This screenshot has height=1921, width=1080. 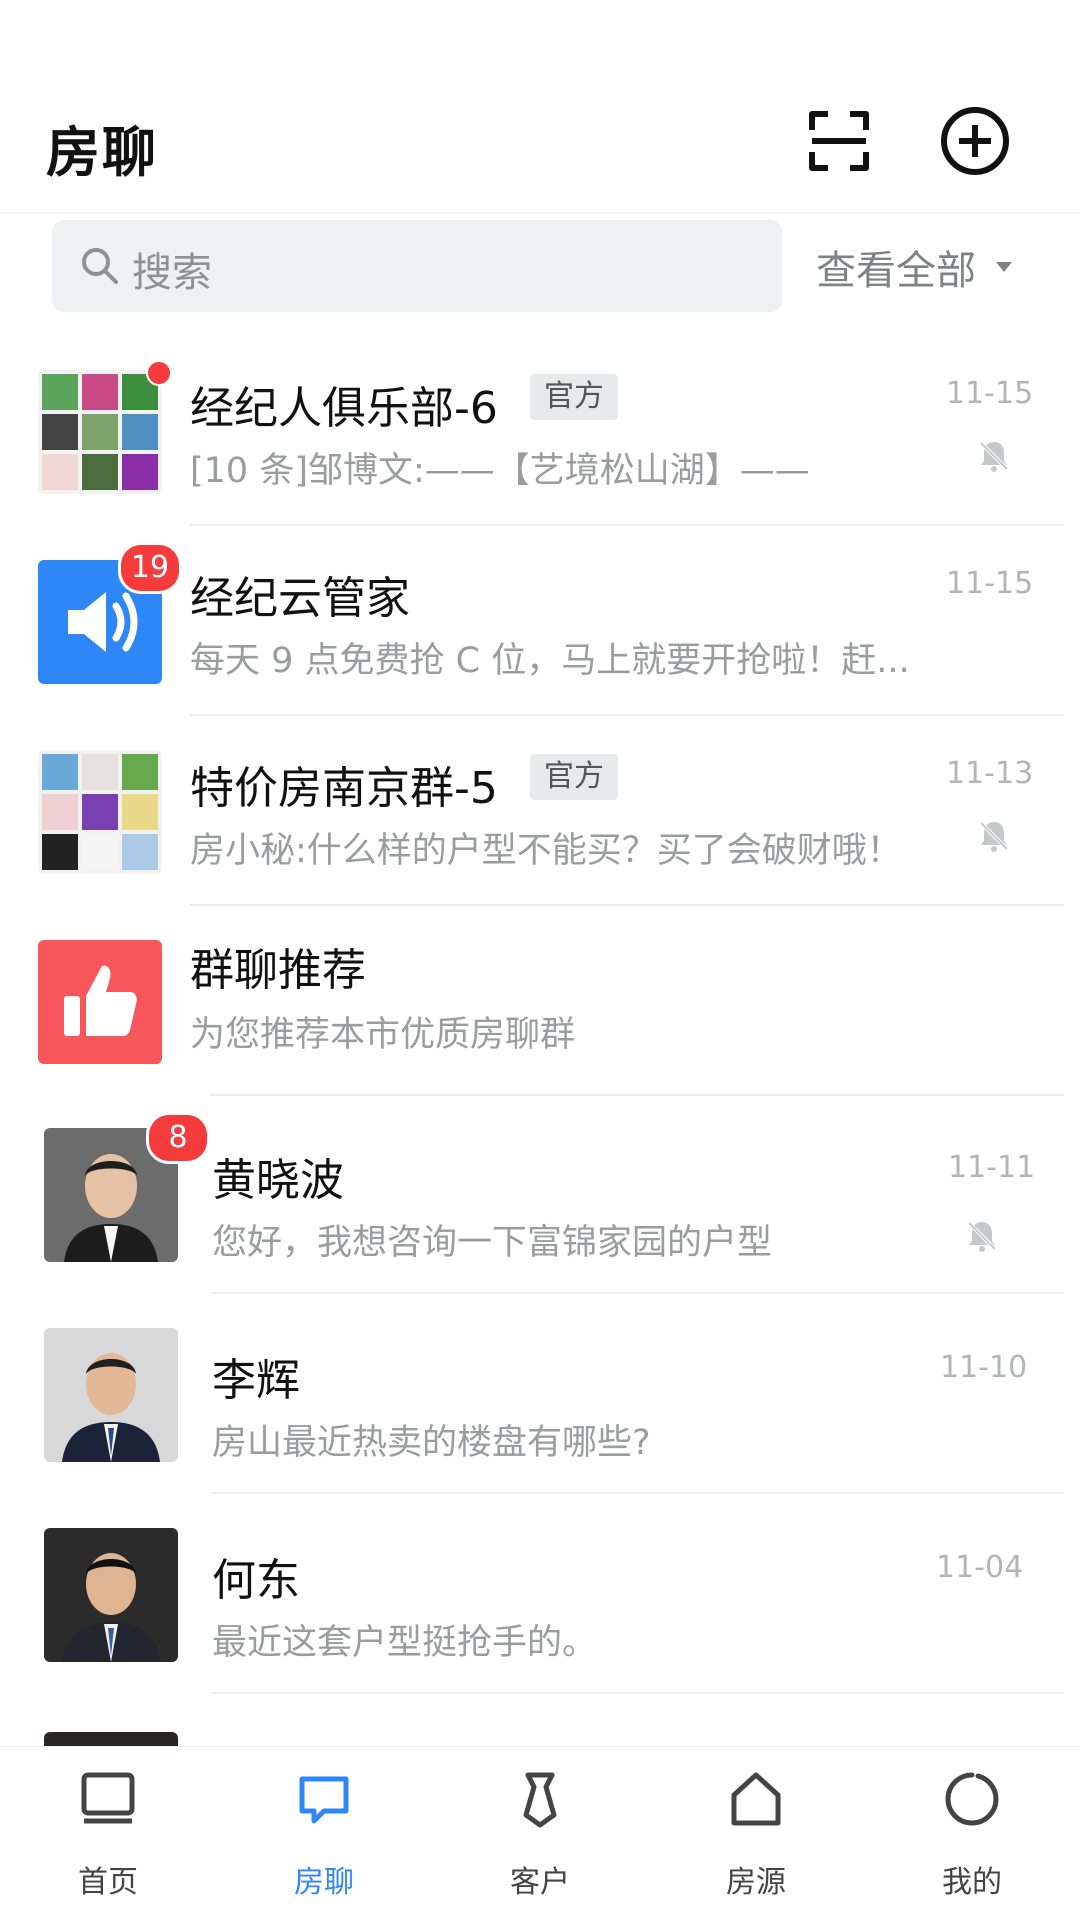 I want to click on search-icon, so click(x=100, y=266).